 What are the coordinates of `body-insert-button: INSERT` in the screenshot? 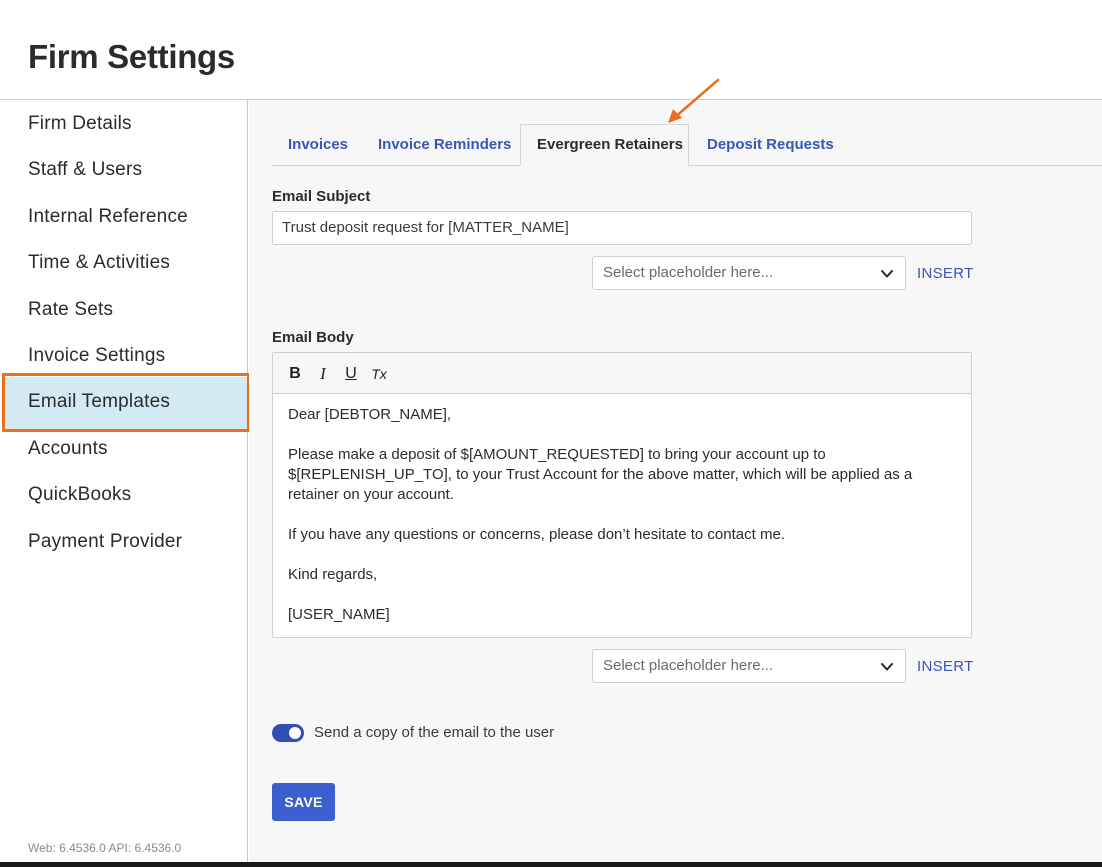 It's located at (945, 666).